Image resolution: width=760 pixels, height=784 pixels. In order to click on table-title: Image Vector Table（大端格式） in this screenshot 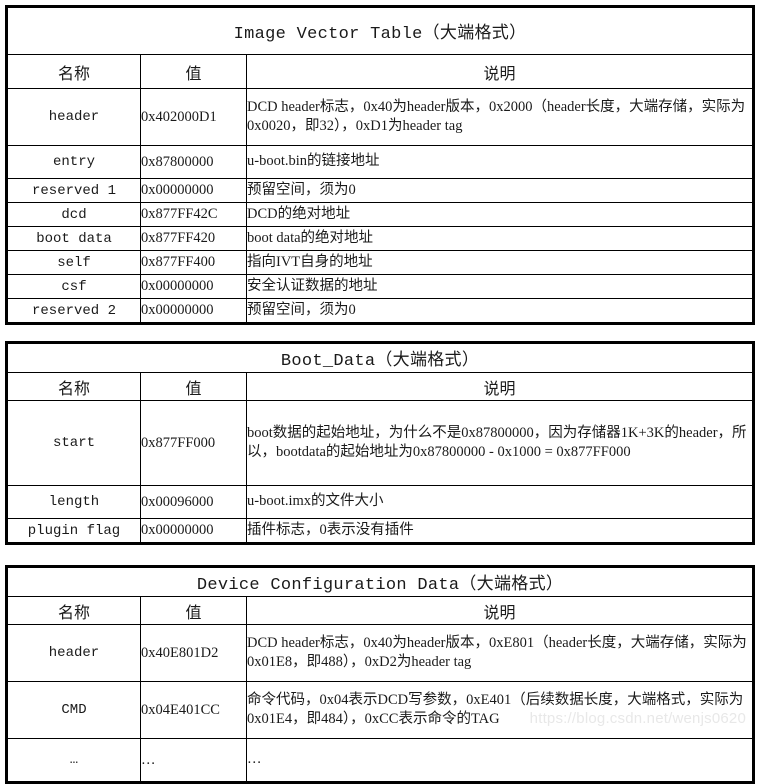, I will do `click(380, 30)`.